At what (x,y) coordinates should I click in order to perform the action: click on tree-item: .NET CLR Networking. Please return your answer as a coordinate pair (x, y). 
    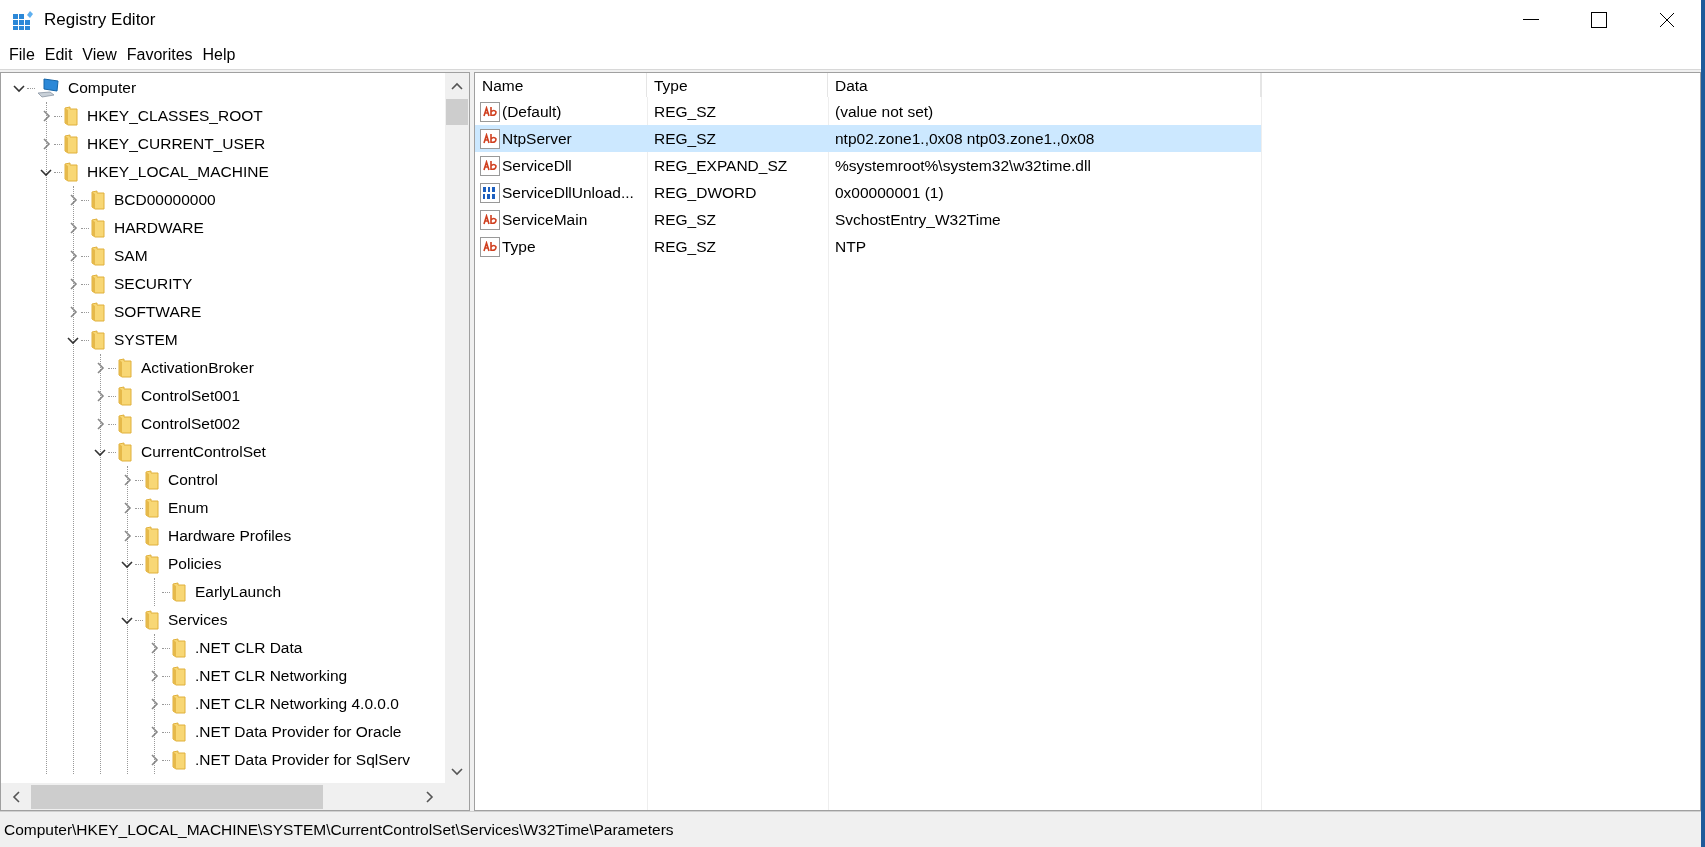
    Looking at the image, I should click on (271, 676).